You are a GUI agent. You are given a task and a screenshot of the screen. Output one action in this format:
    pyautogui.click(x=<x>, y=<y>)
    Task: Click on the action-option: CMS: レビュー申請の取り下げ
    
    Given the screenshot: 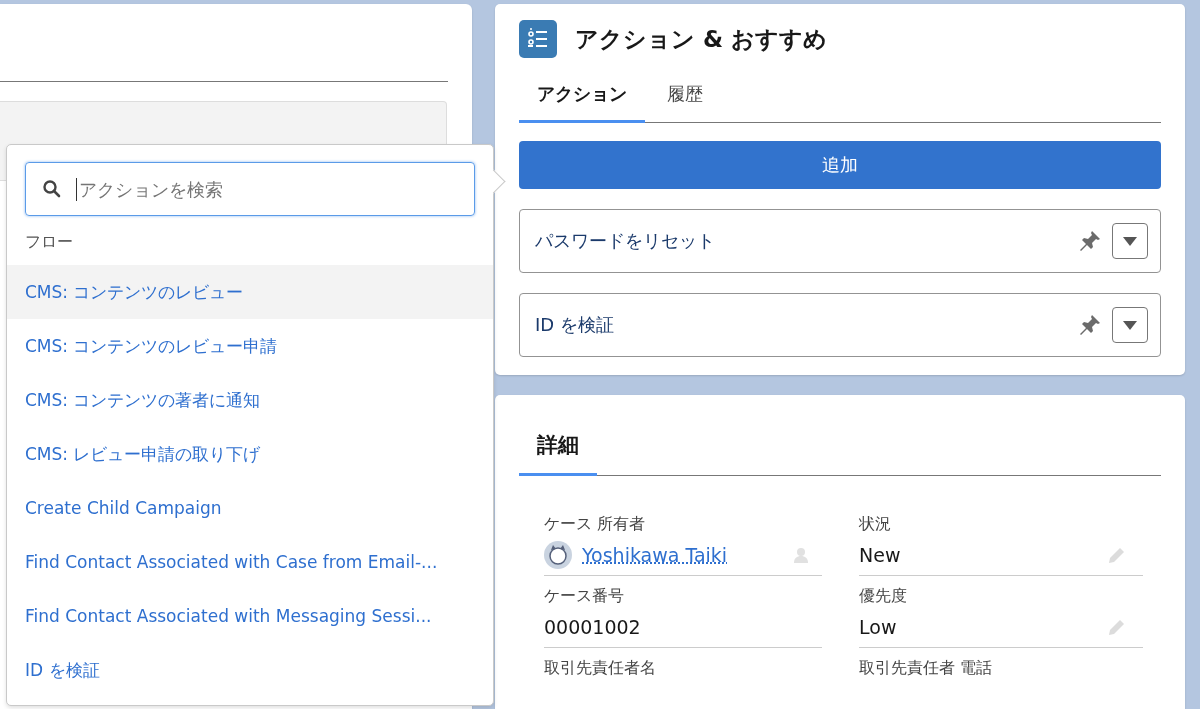 What is the action you would take?
    pyautogui.click(x=250, y=454)
    